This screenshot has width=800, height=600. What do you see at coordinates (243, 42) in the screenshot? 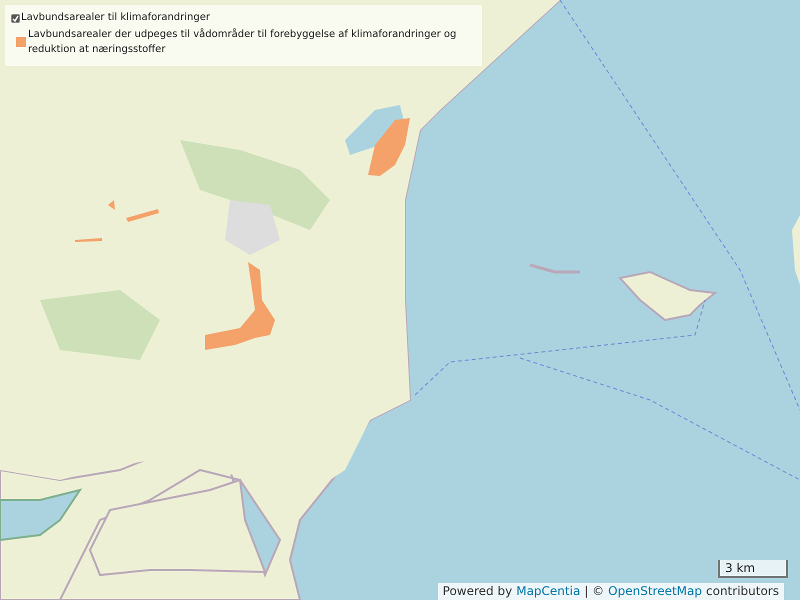
I see `legend-label: Lavbundsarealer der udpeges til vådområder til forebyggelse af klimaforandringer og reduktion at næringsstoffer` at bounding box center [243, 42].